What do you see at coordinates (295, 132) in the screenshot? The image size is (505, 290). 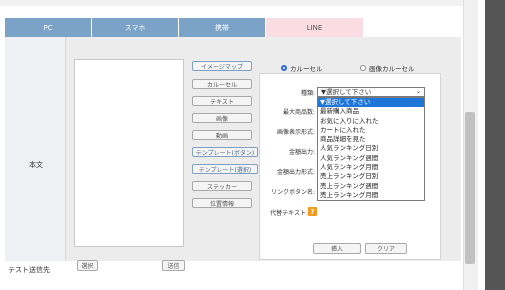 I see `image-display-label: 画像表示形式:` at bounding box center [295, 132].